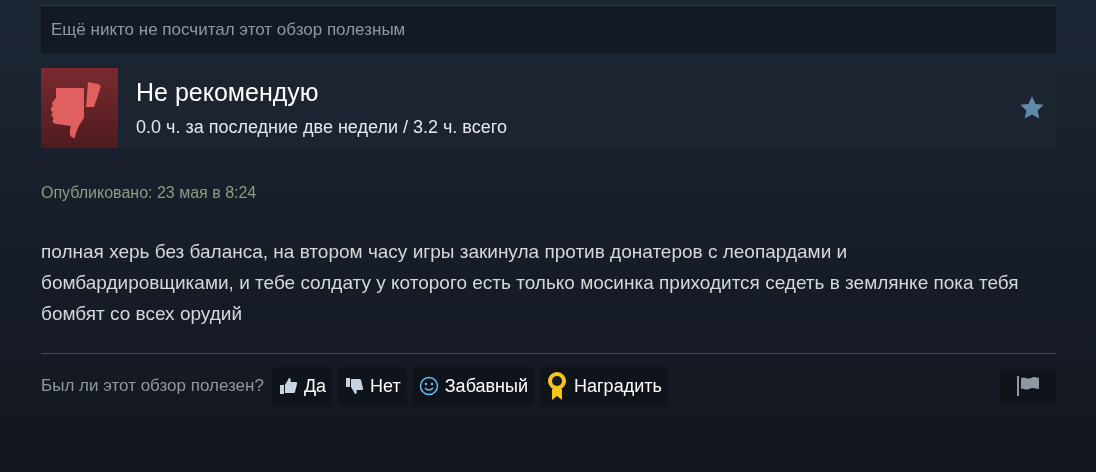 Image resolution: width=1096 pixels, height=472 pixels. What do you see at coordinates (321, 127) in the screenshot?
I see `playtime-text: 0.0 ч. за последние две недели / 3.2 ч. всего` at bounding box center [321, 127].